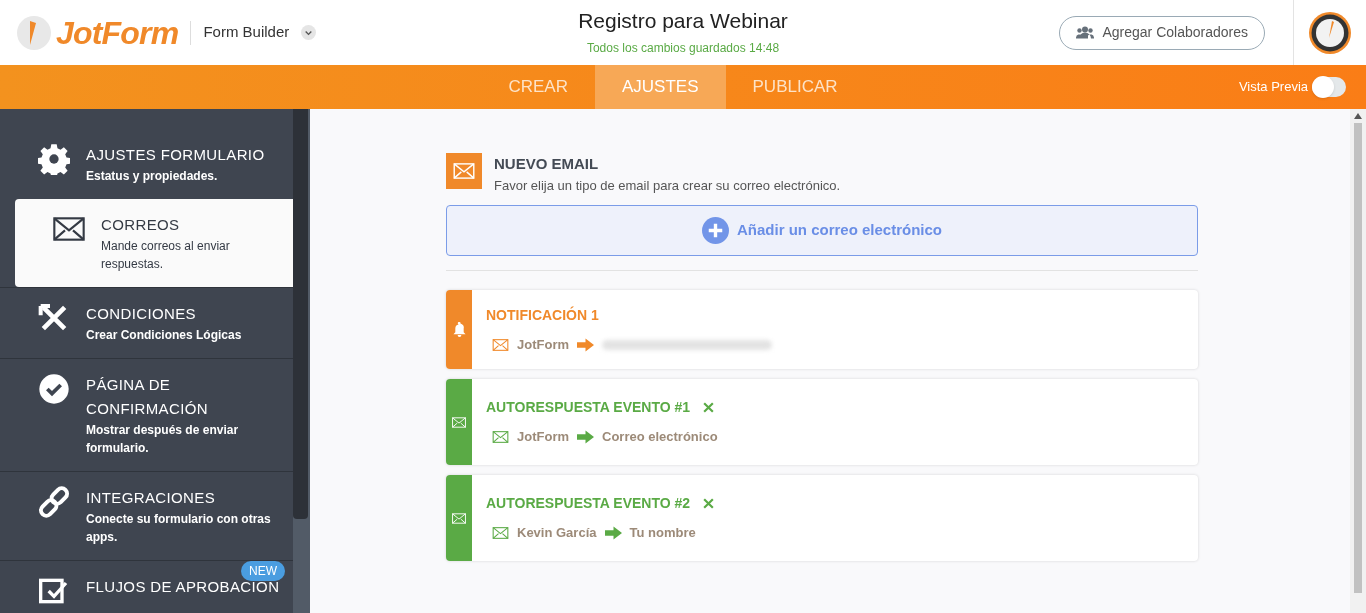 The image size is (1366, 613). What do you see at coordinates (179, 528) in the screenshot?
I see `sidebar-item-subtitle: Conecte su formulario con otras apps.` at bounding box center [179, 528].